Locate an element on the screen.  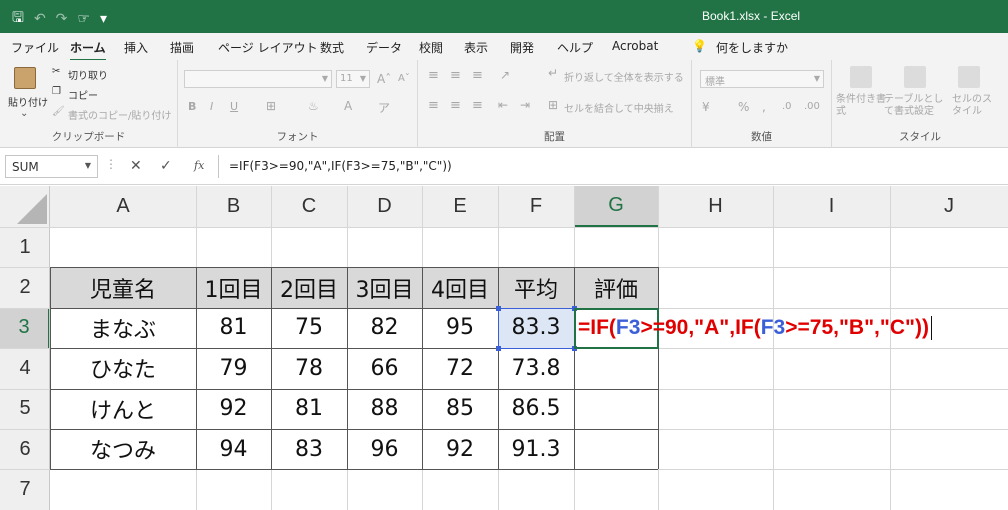
row-header-2: 2 is located at coordinates (25, 287).